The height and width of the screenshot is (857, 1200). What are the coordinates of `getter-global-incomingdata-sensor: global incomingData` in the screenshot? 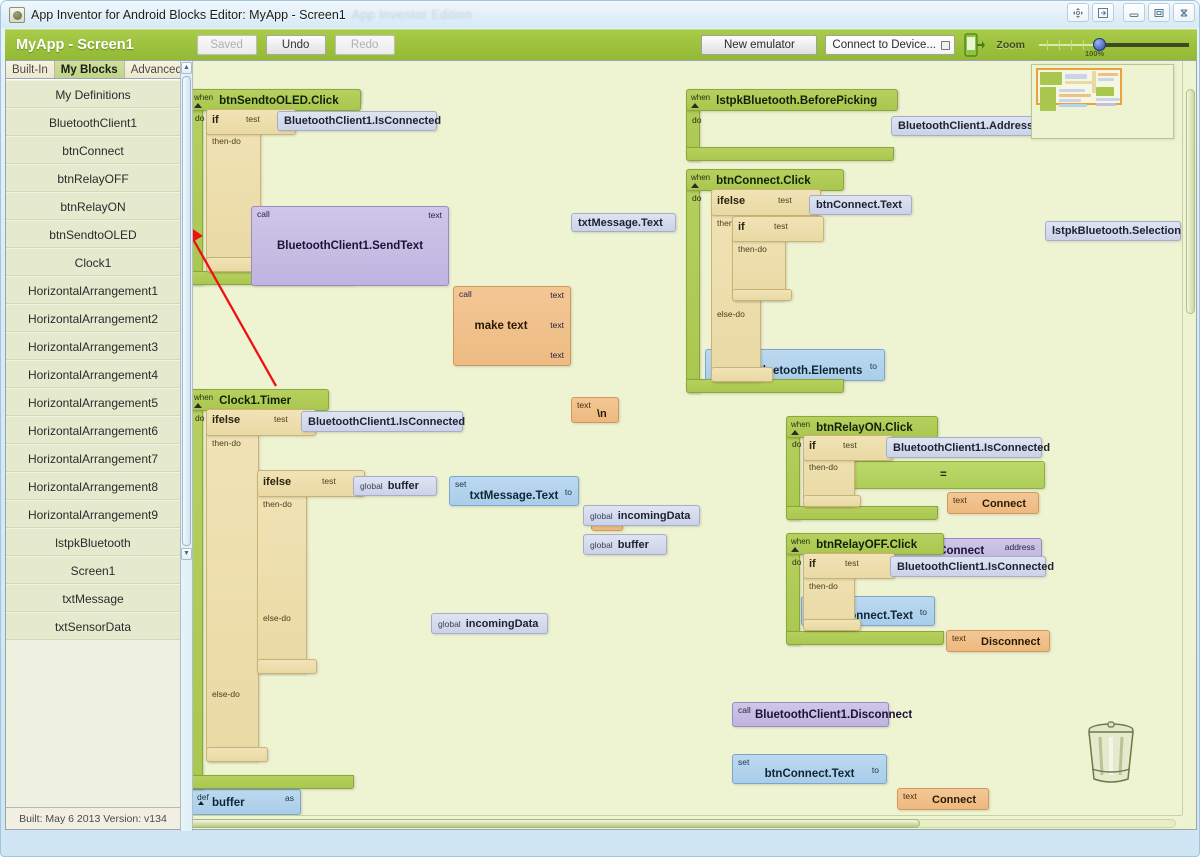 It's located at (489, 623).